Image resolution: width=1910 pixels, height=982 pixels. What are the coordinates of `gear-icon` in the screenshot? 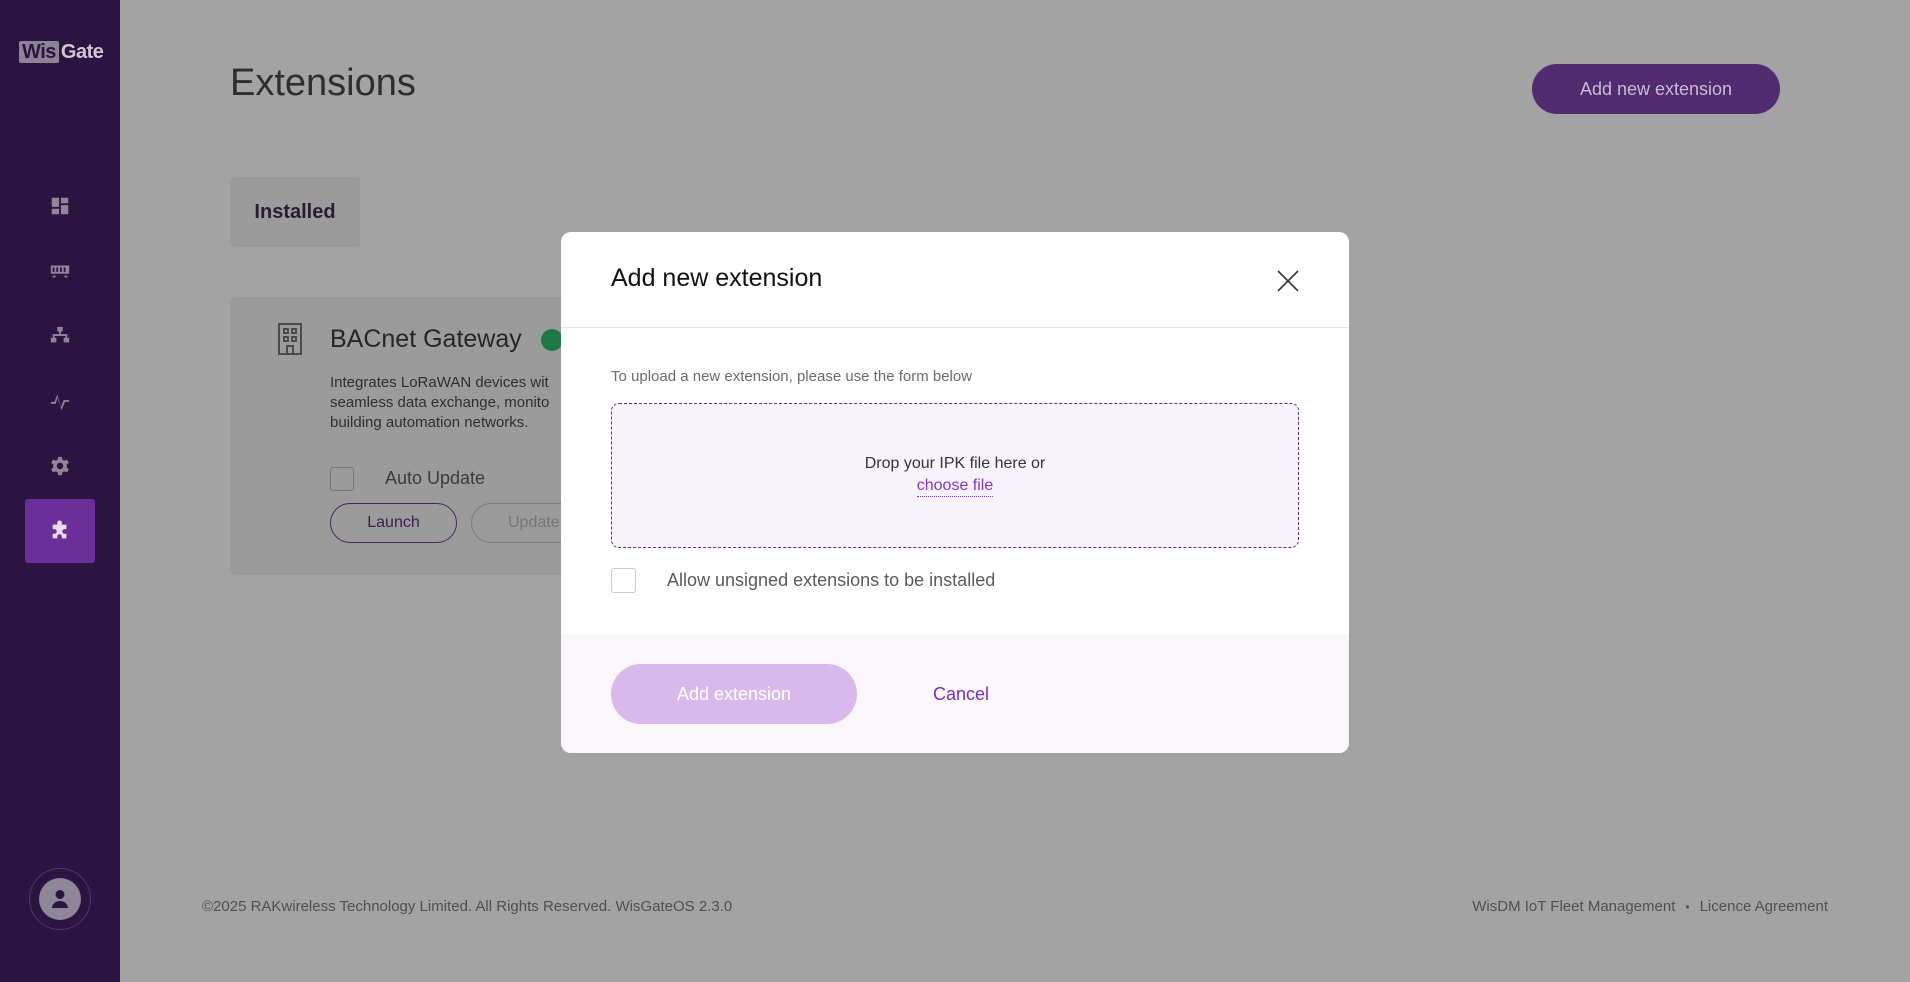 It's located at (60, 466).